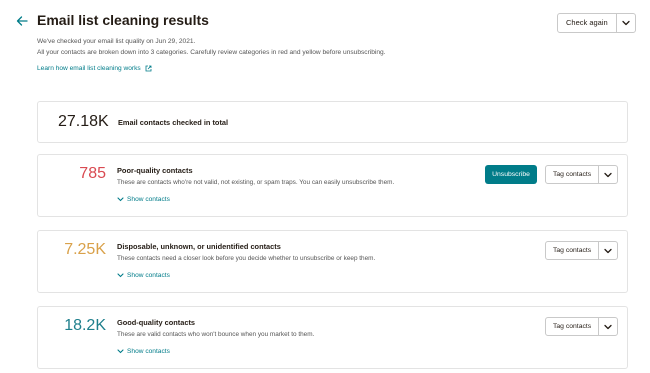 The image size is (650, 373). Describe the element at coordinates (155, 170) in the screenshot. I see `poor-quality-title: Poor-quality contacts` at that location.